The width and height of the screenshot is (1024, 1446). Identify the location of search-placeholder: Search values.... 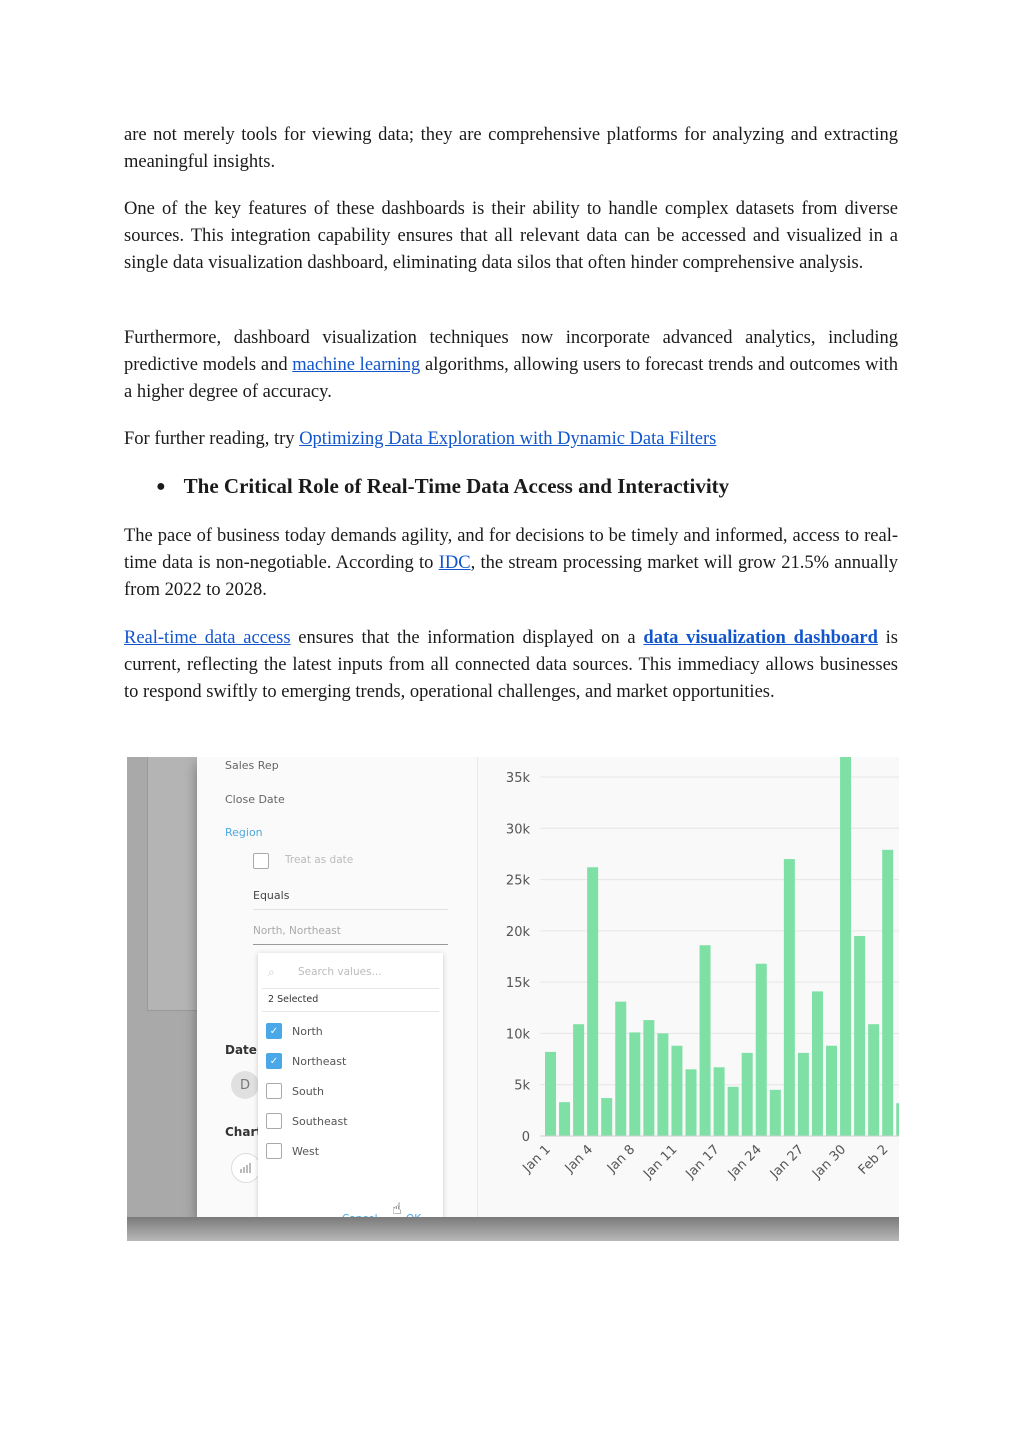
(340, 972).